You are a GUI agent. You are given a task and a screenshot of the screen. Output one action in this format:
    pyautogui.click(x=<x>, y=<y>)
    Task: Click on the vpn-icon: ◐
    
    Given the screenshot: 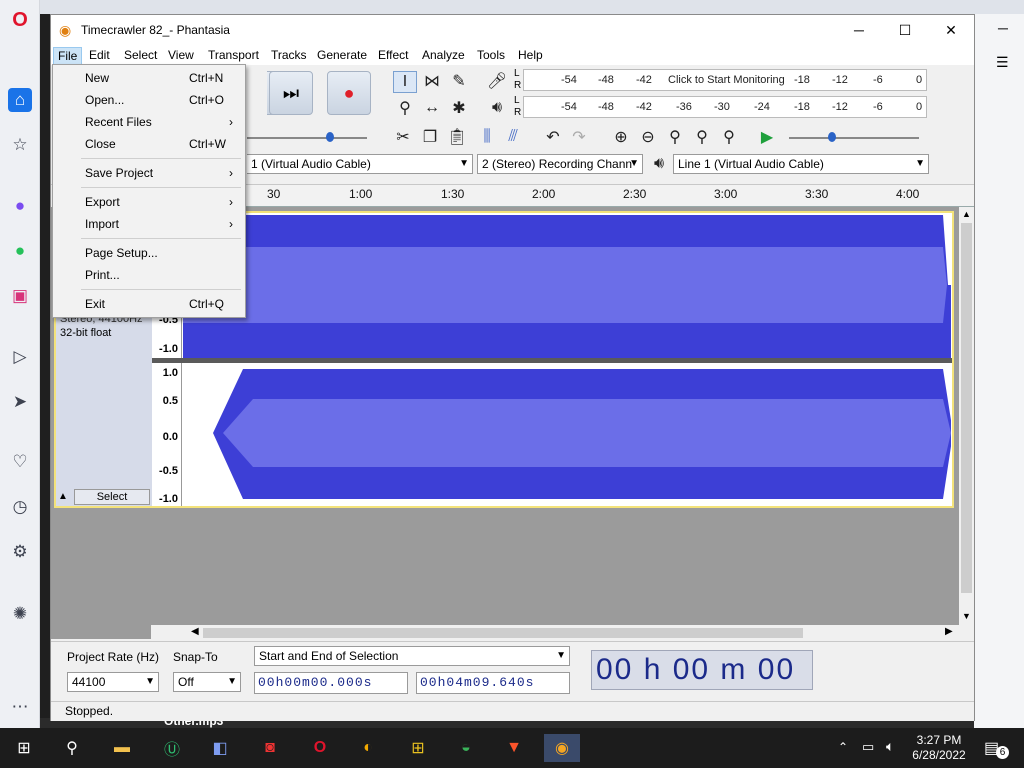 What is the action you would take?
    pyautogui.click(x=368, y=748)
    